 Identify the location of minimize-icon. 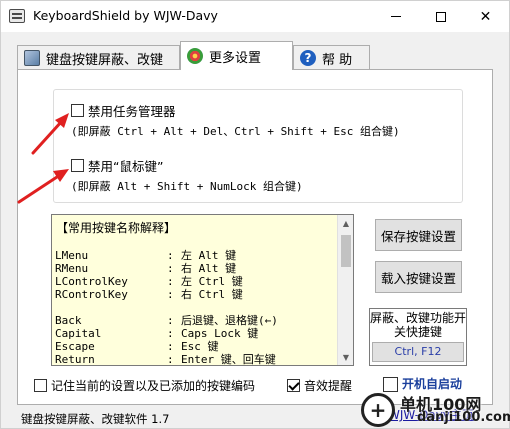
(395, 16).